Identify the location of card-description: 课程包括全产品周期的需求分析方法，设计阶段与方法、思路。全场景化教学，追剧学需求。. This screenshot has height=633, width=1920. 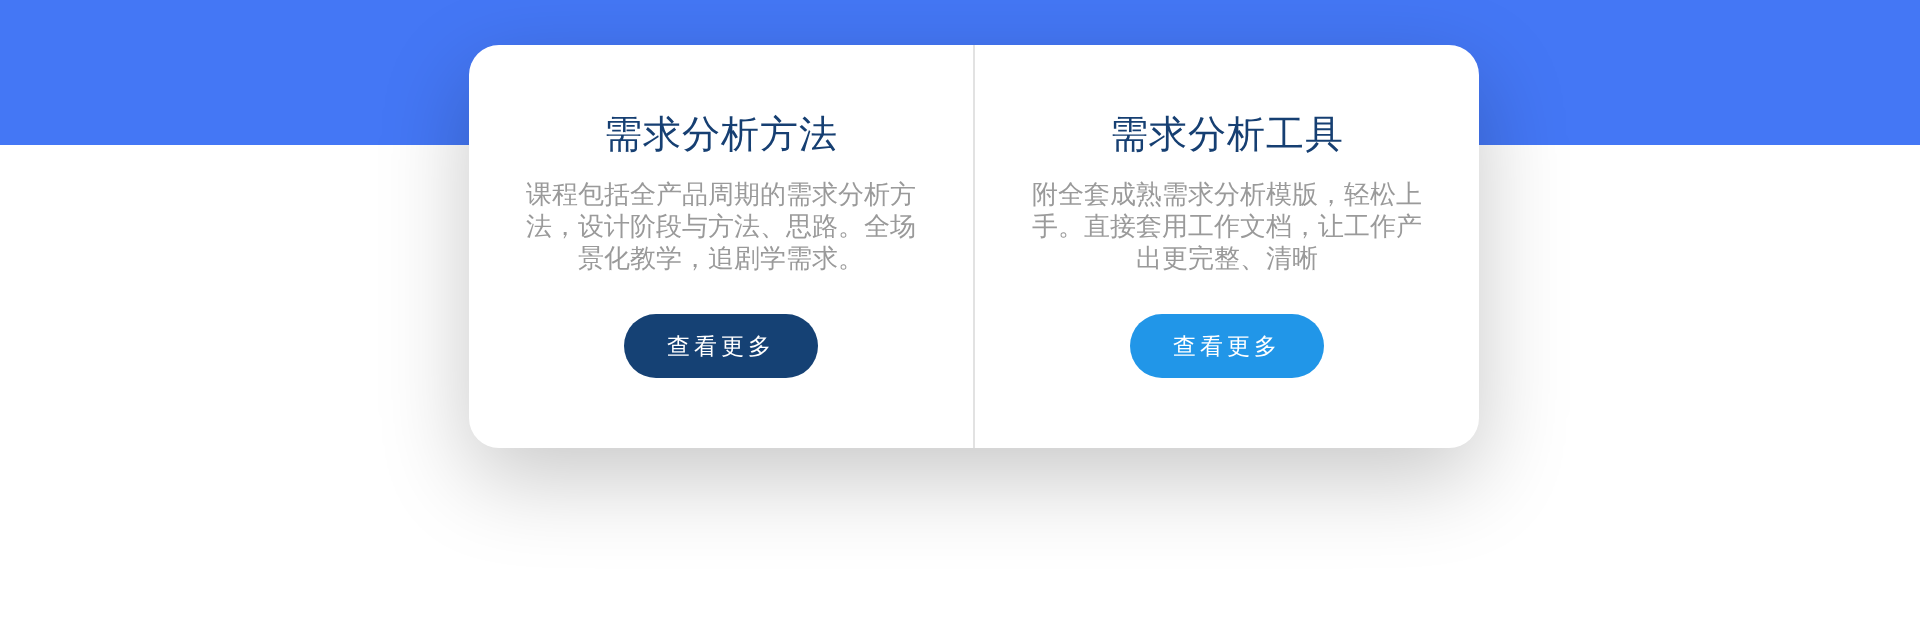
(721, 226).